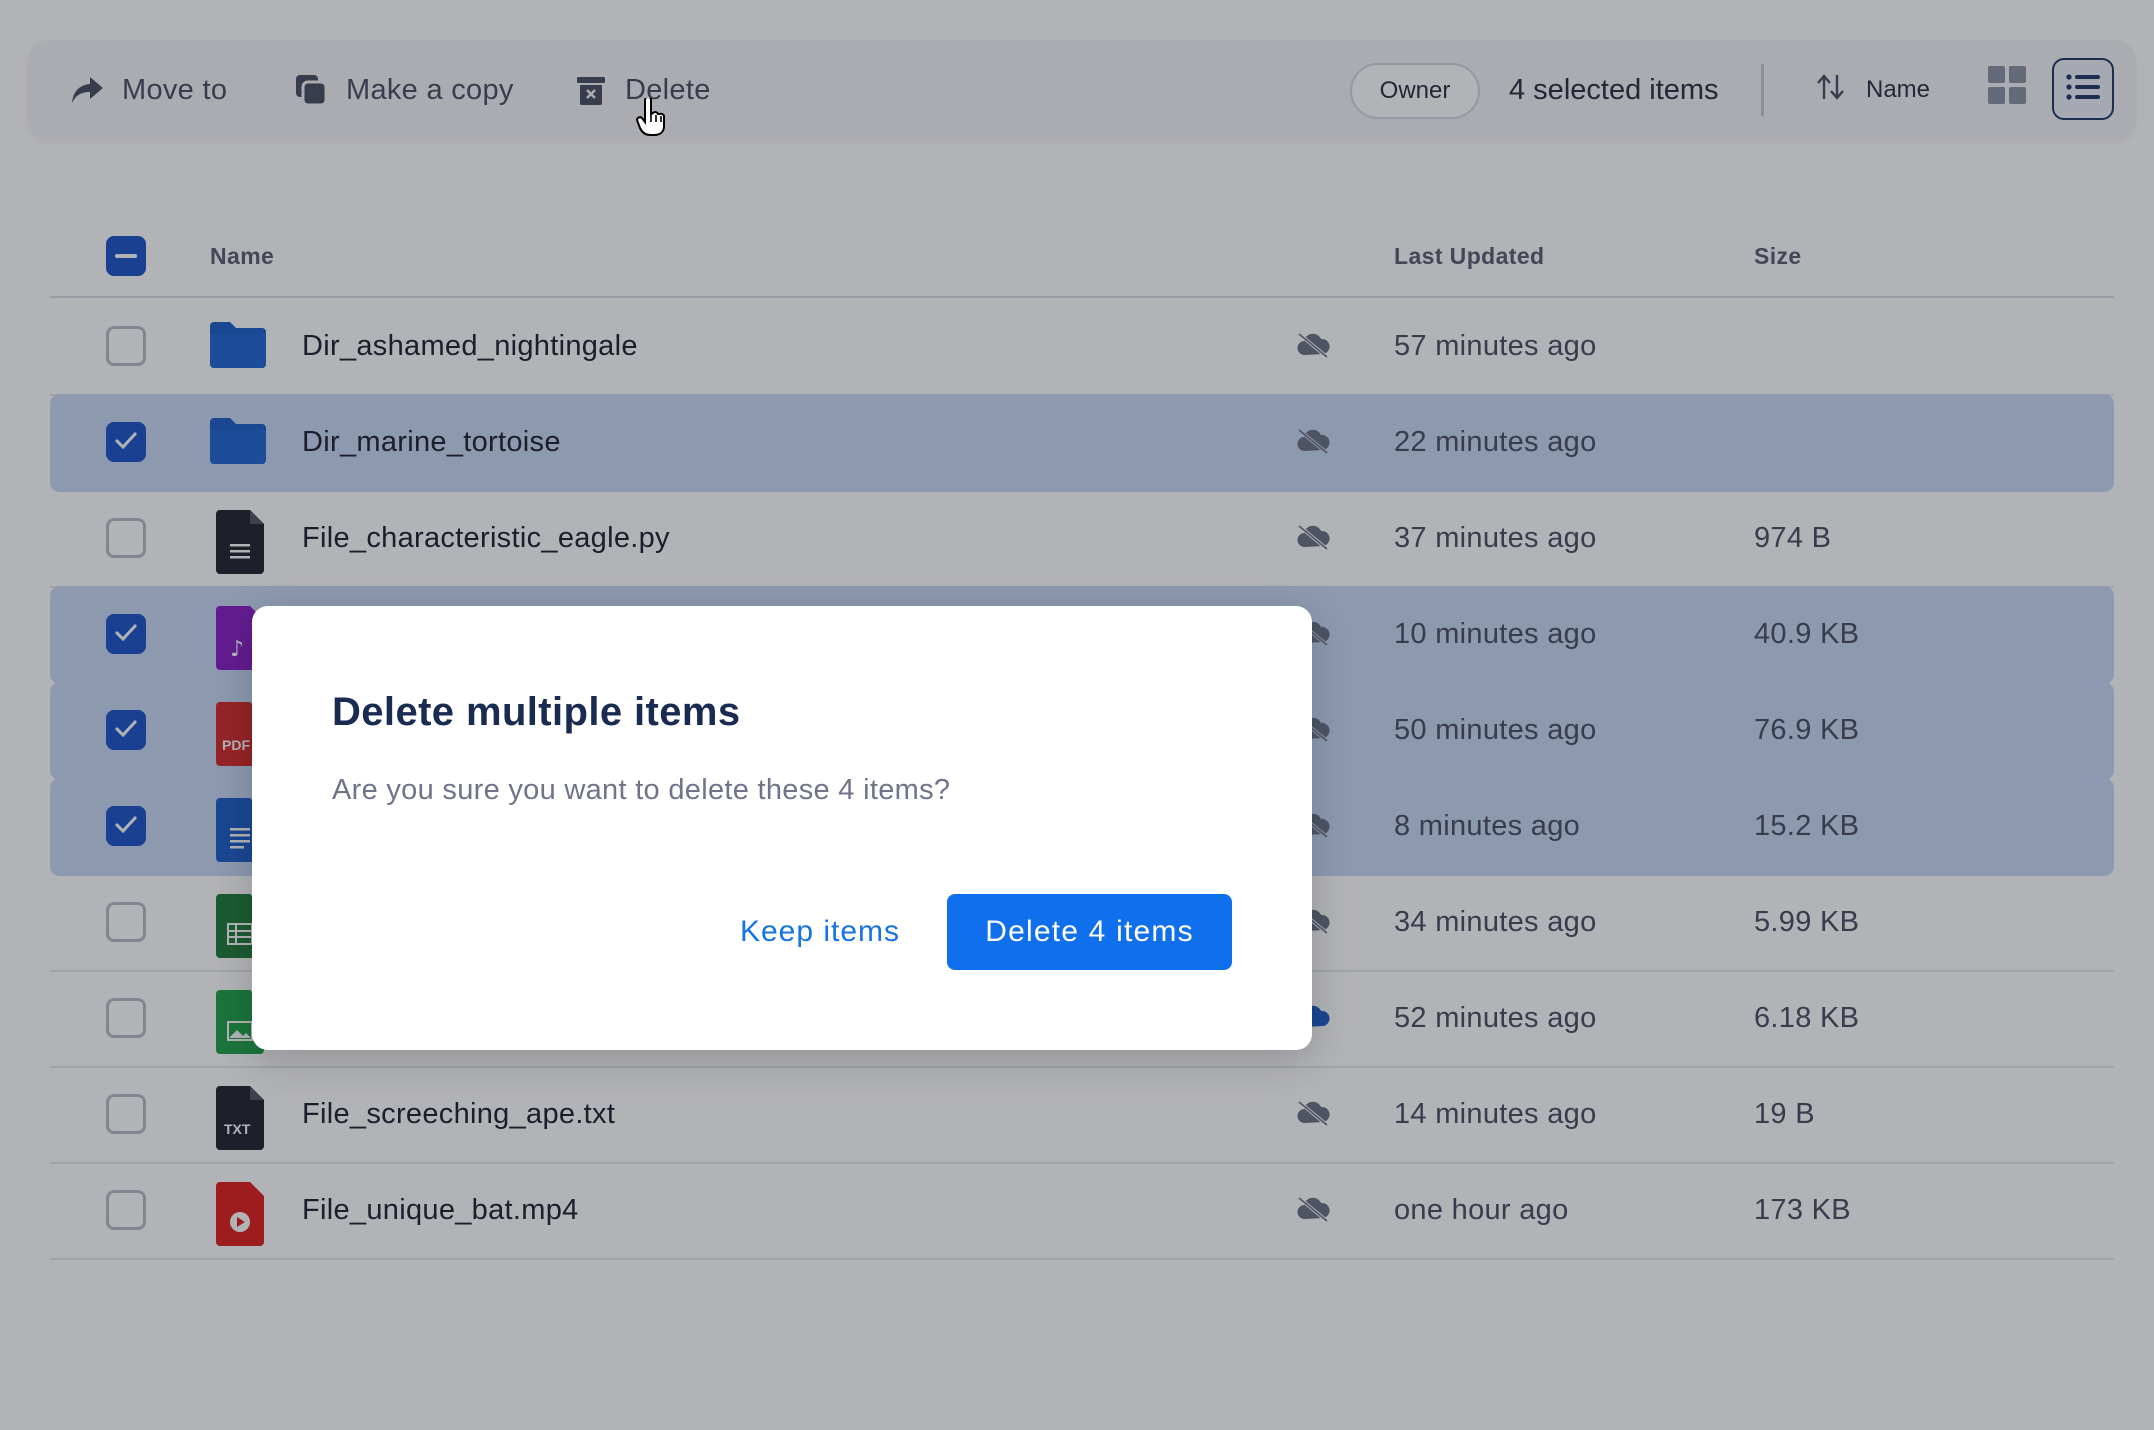 The image size is (2154, 1430). Describe the element at coordinates (820, 932) in the screenshot. I see `keep-items-button: Keep items` at that location.